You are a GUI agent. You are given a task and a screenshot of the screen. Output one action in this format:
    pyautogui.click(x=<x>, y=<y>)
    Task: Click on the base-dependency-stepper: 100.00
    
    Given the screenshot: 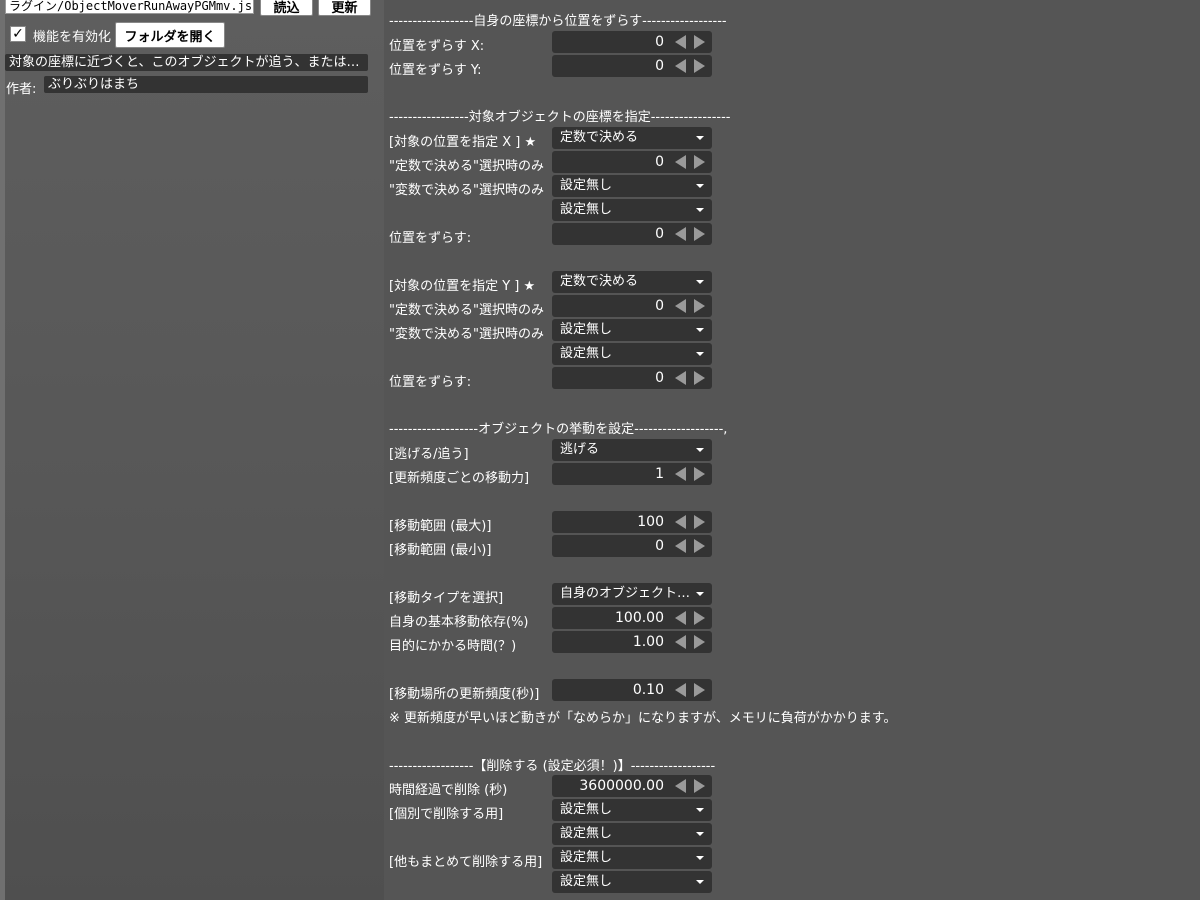 What is the action you would take?
    pyautogui.click(x=632, y=618)
    